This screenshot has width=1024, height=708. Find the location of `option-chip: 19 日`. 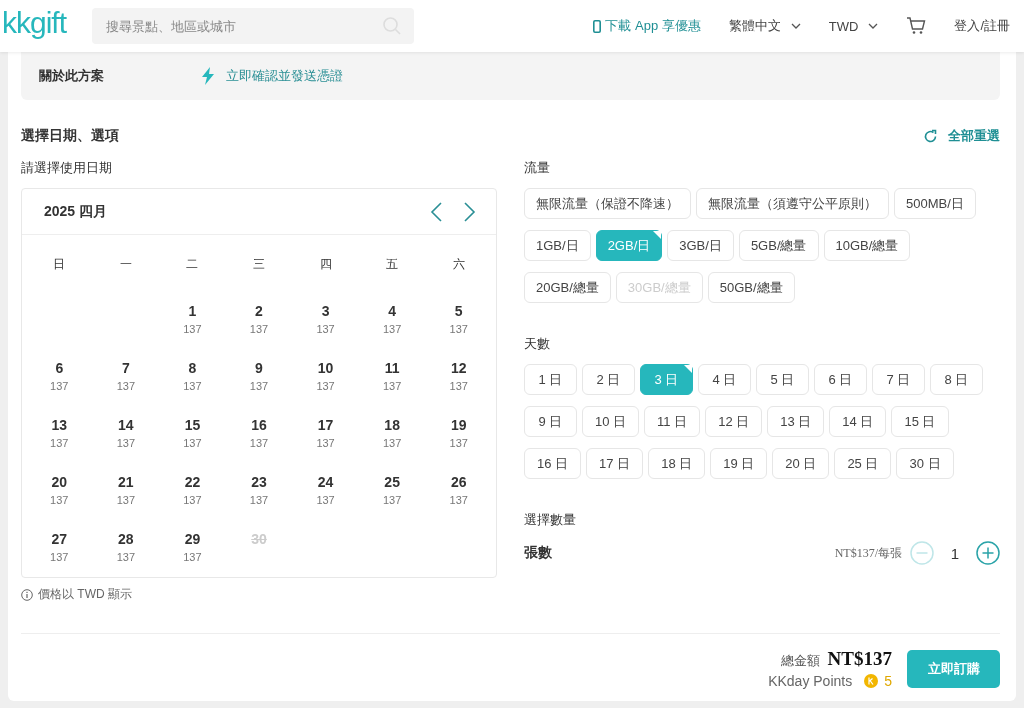

option-chip: 19 日 is located at coordinates (739, 463).